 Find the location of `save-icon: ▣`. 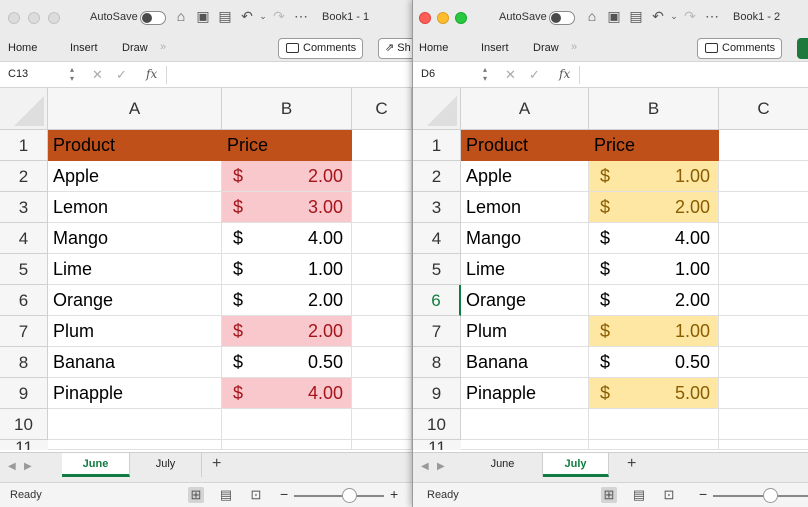

save-icon: ▣ is located at coordinates (614, 16).